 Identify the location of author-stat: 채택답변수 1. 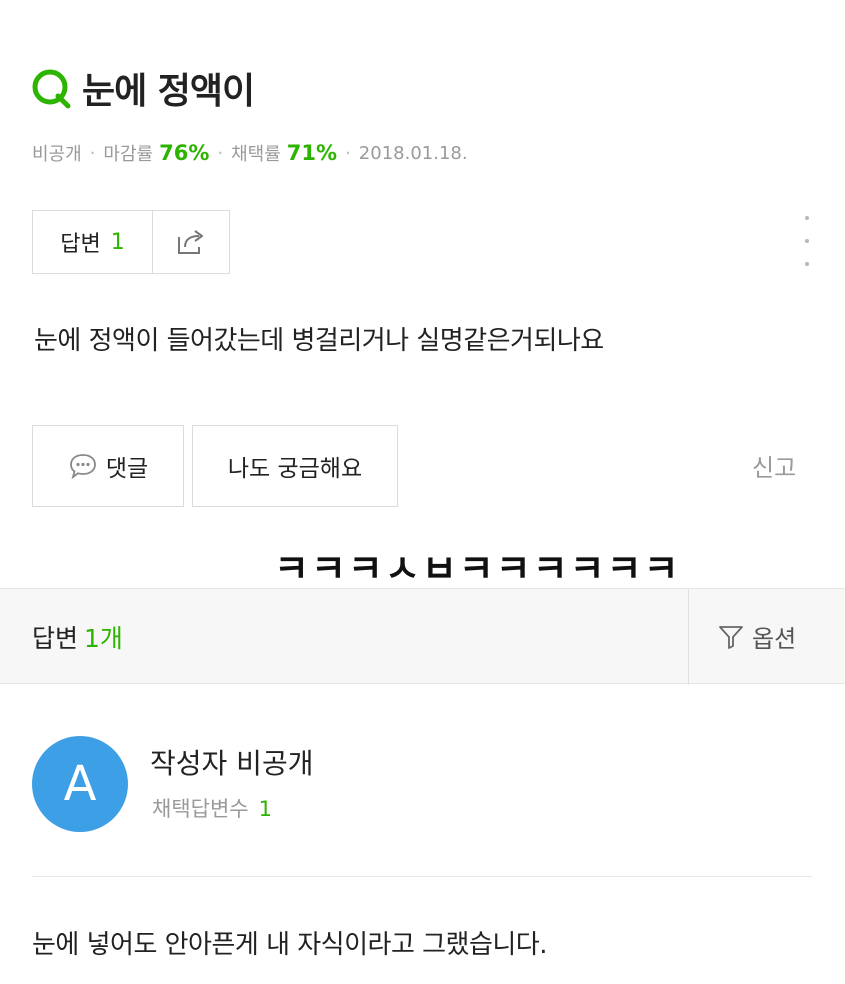
(212, 808).